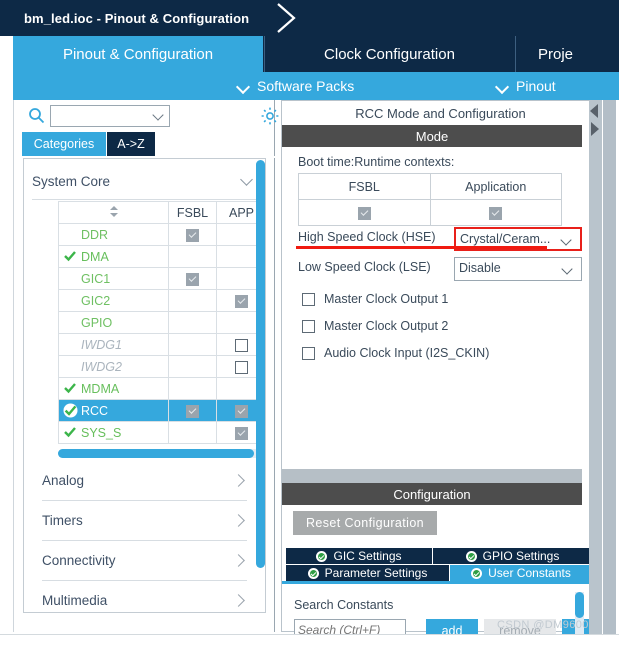  Describe the element at coordinates (594, 111) in the screenshot. I see `collapse-left-arrow-icon` at that location.